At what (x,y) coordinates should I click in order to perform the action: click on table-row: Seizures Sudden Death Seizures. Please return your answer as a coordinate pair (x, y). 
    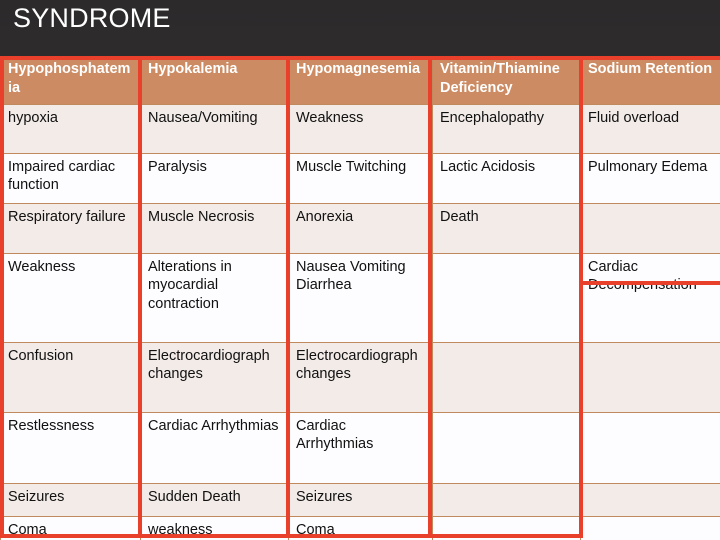
    Looking at the image, I should click on (360, 499).